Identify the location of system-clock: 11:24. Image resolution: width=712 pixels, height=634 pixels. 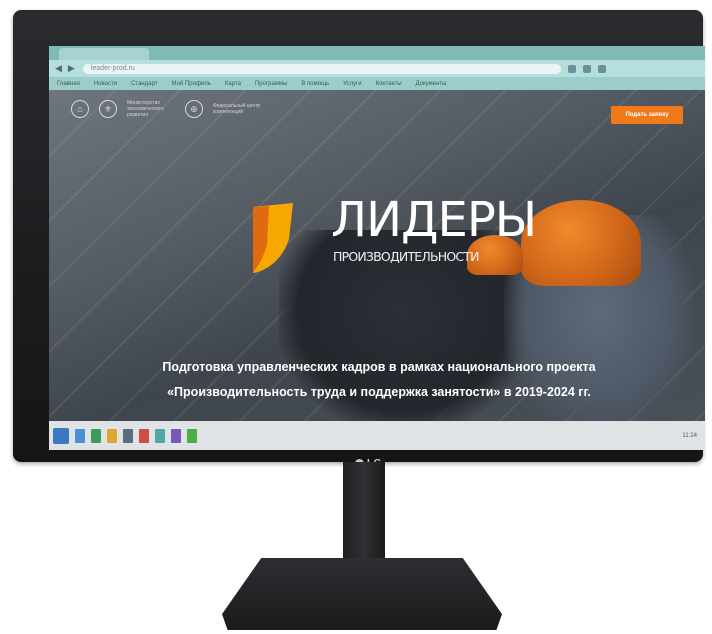
(689, 436).